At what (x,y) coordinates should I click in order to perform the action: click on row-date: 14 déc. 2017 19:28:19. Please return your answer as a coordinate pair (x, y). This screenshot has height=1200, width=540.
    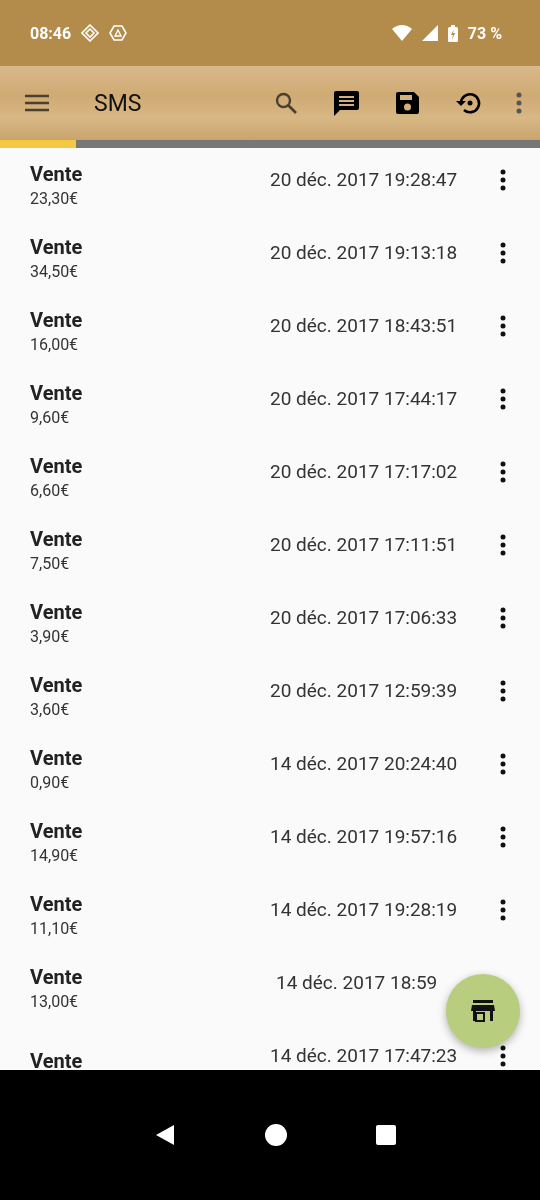
    Looking at the image, I should click on (364, 909).